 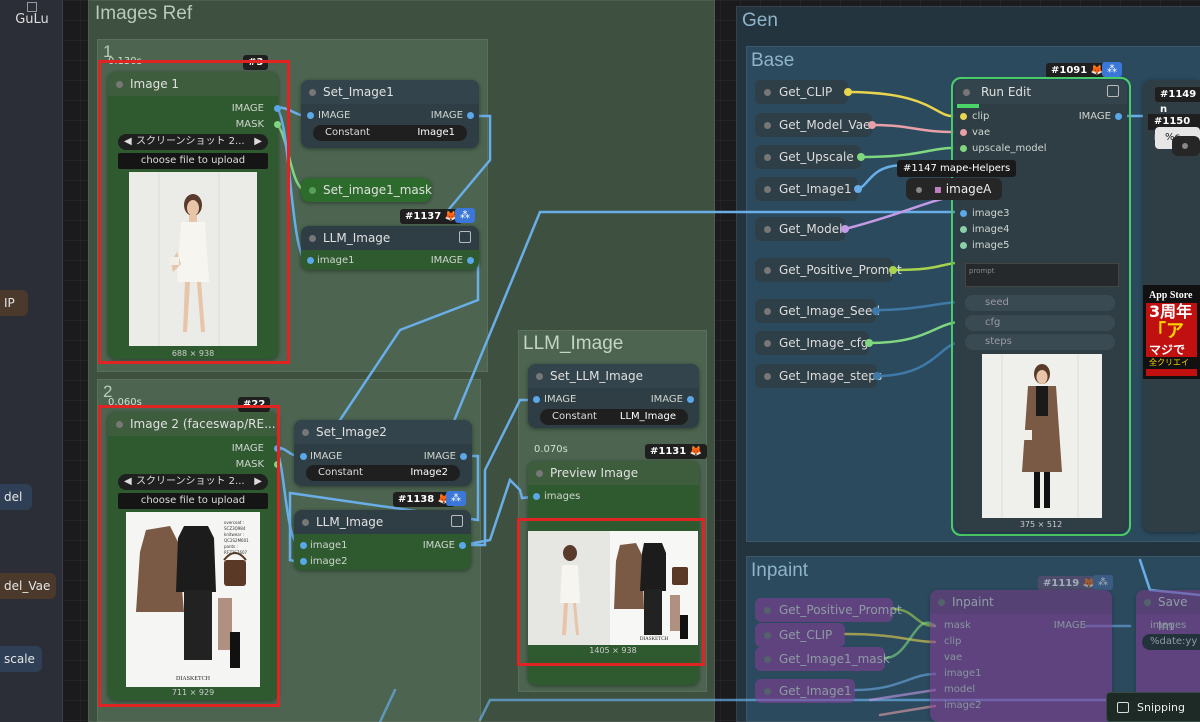 What do you see at coordinates (800, 635) in the screenshot?
I see `inpaint-get-clip: Get_CLIP` at bounding box center [800, 635].